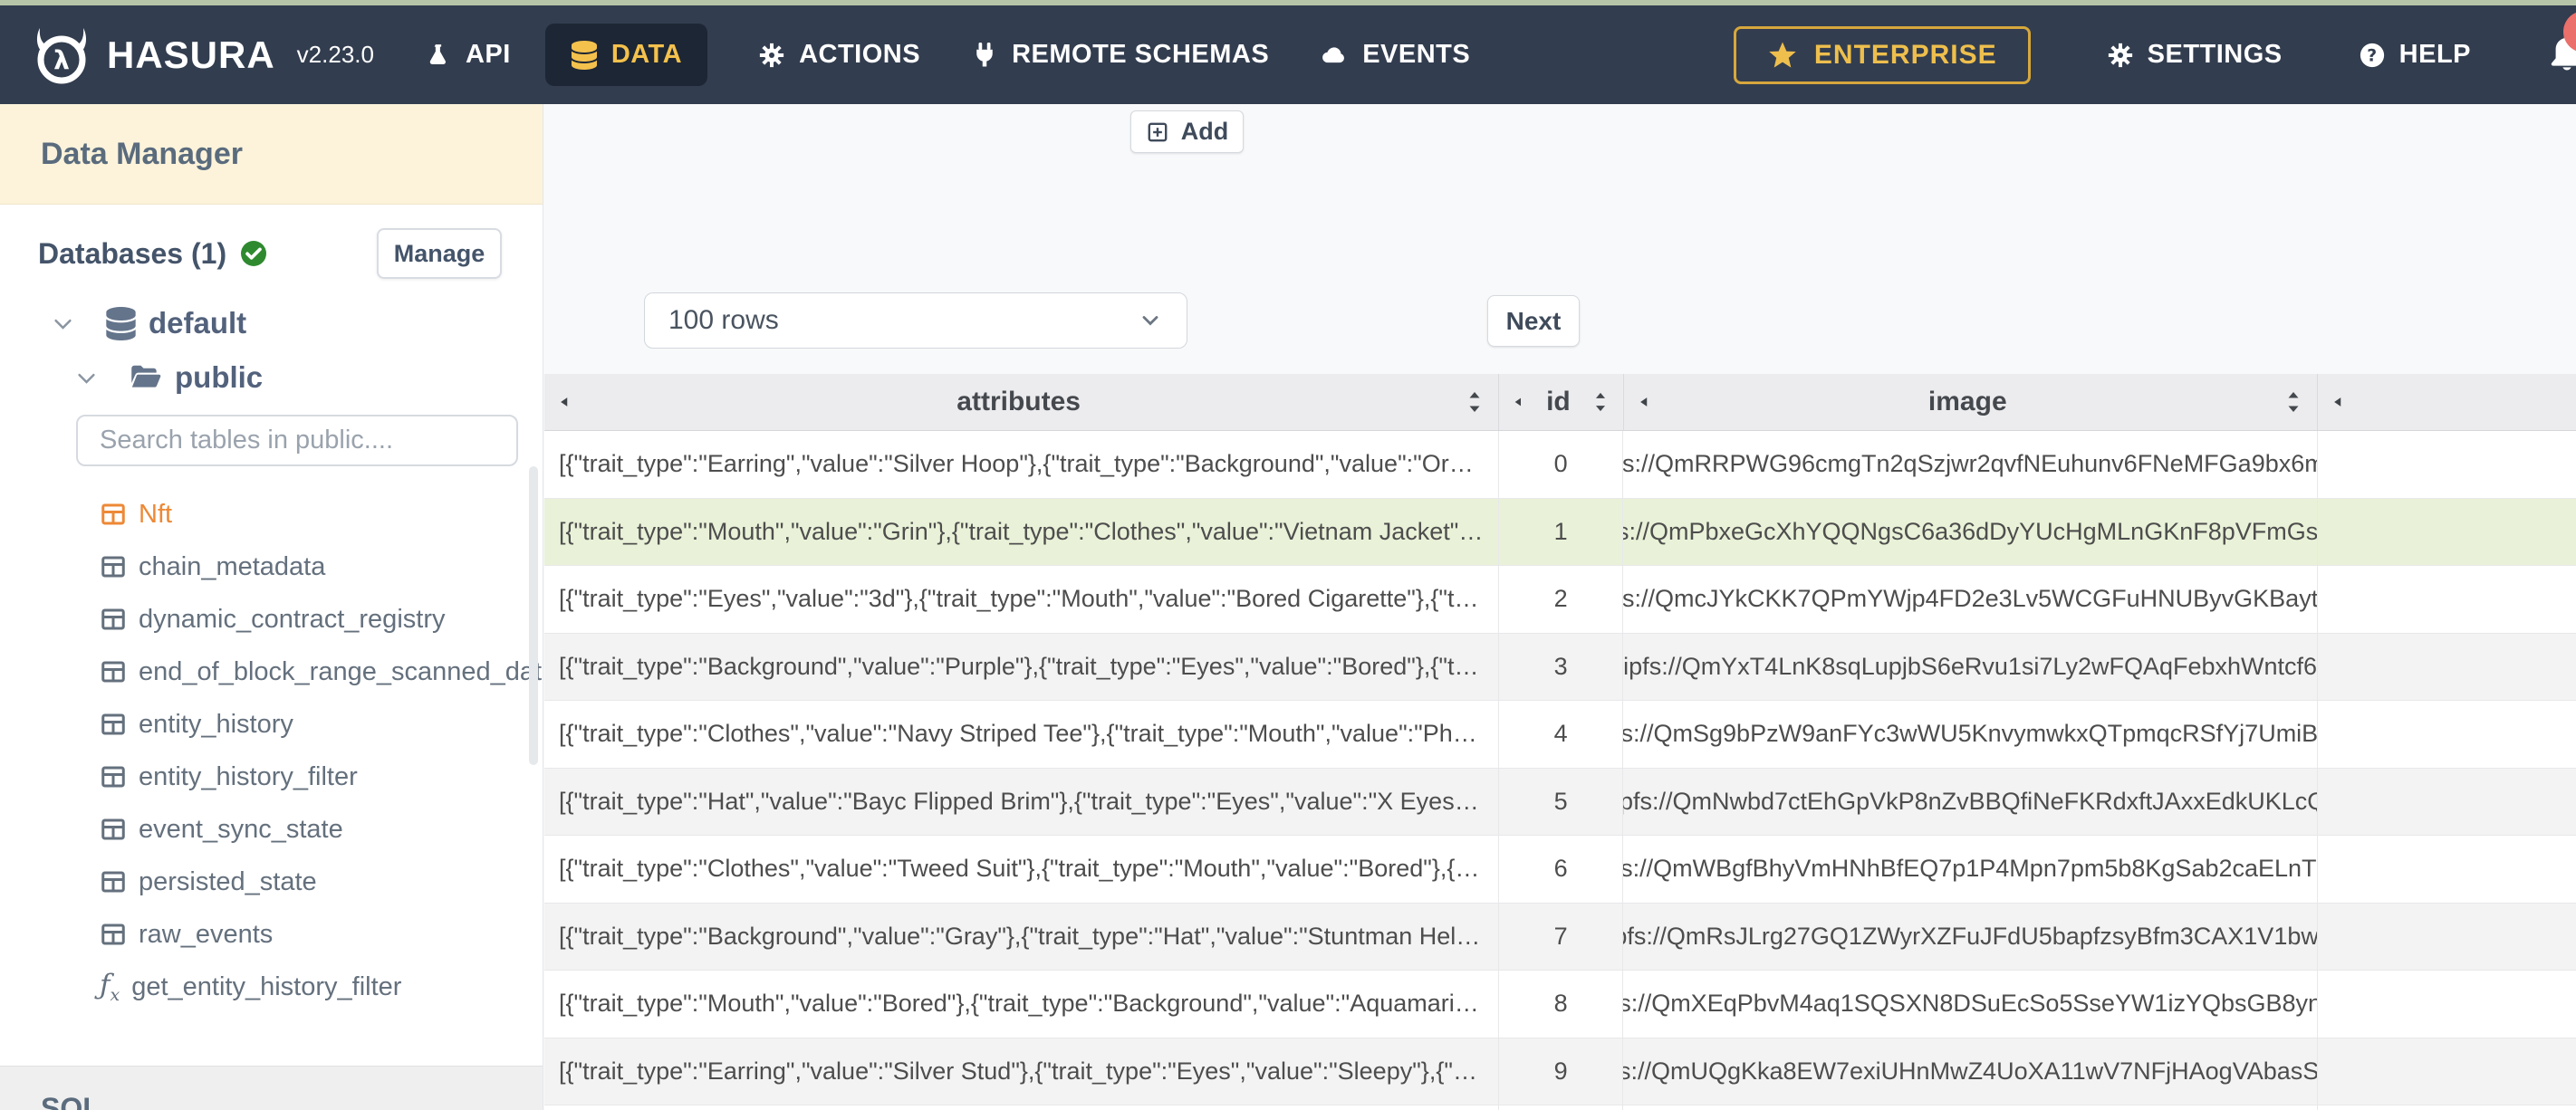  What do you see at coordinates (203, 55) in the screenshot?
I see `brand: λ HASURA v2.23.0` at bounding box center [203, 55].